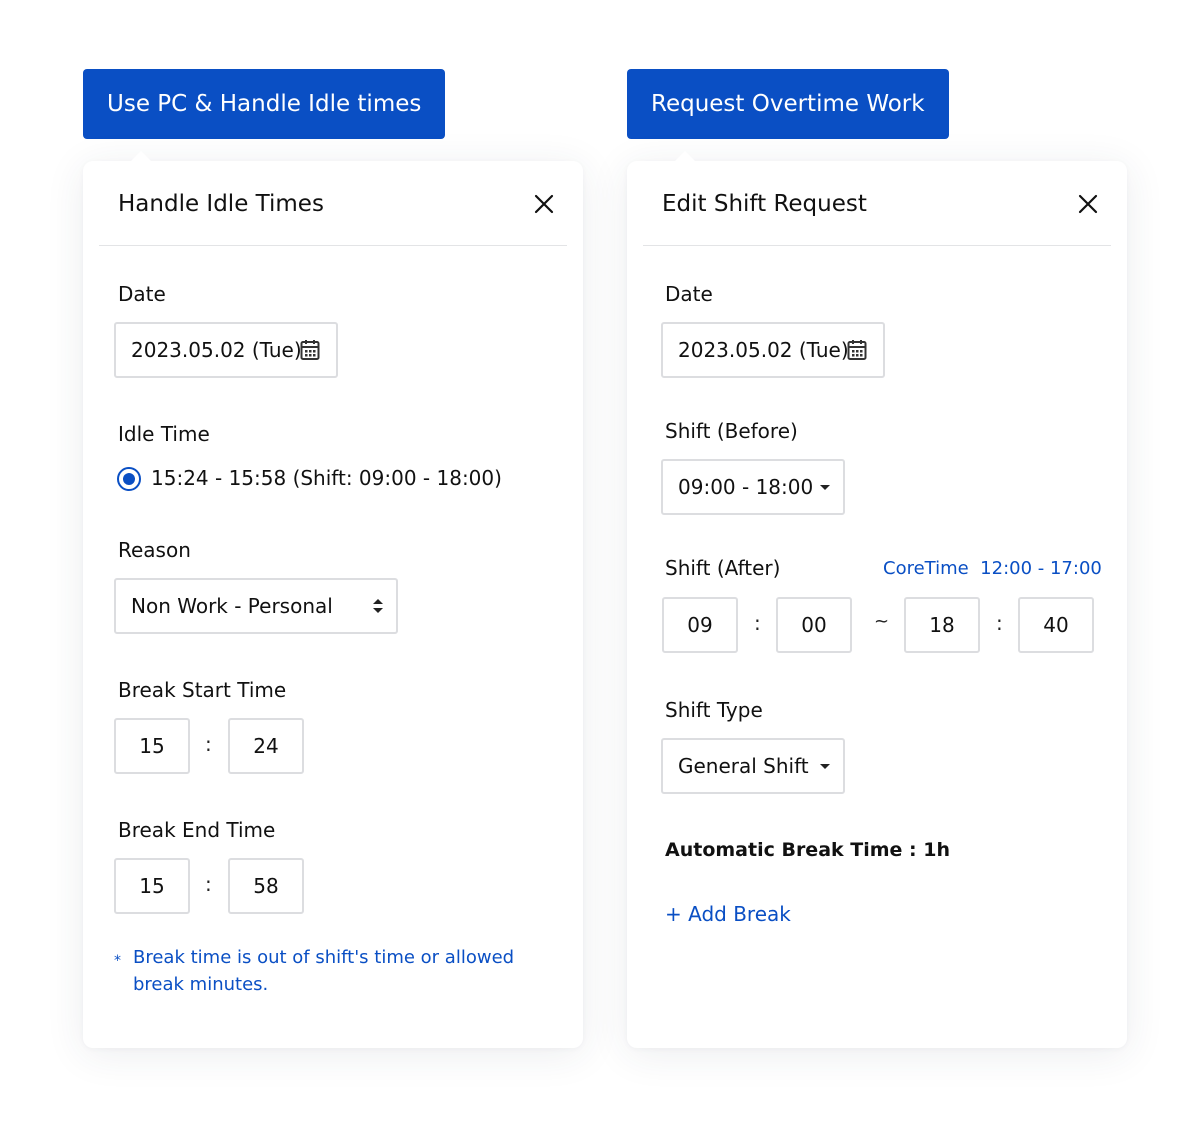  Describe the element at coordinates (877, 203) in the screenshot. I see `panel-header: Edit Shift Request` at that location.